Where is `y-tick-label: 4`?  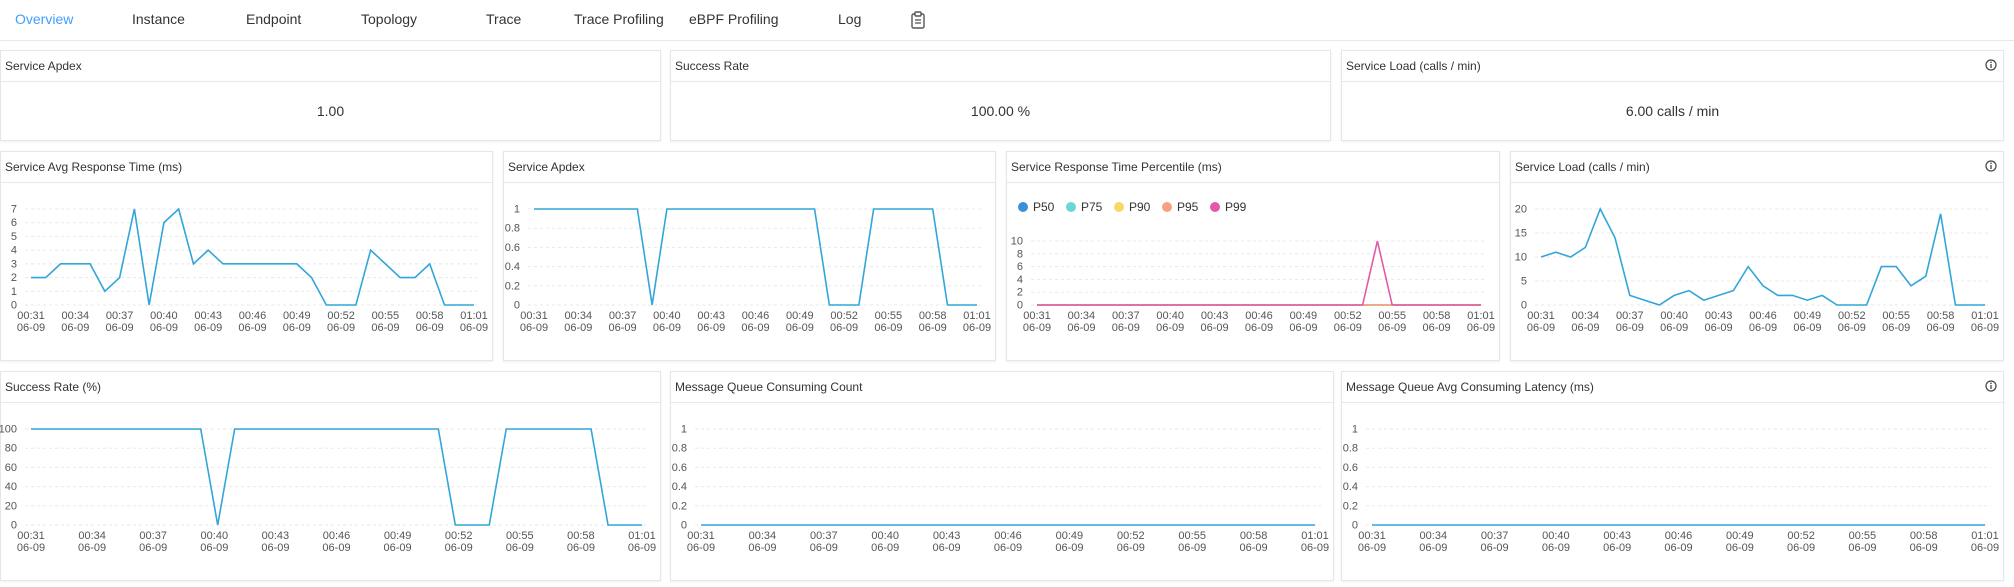 y-tick-label: 4 is located at coordinates (14, 251).